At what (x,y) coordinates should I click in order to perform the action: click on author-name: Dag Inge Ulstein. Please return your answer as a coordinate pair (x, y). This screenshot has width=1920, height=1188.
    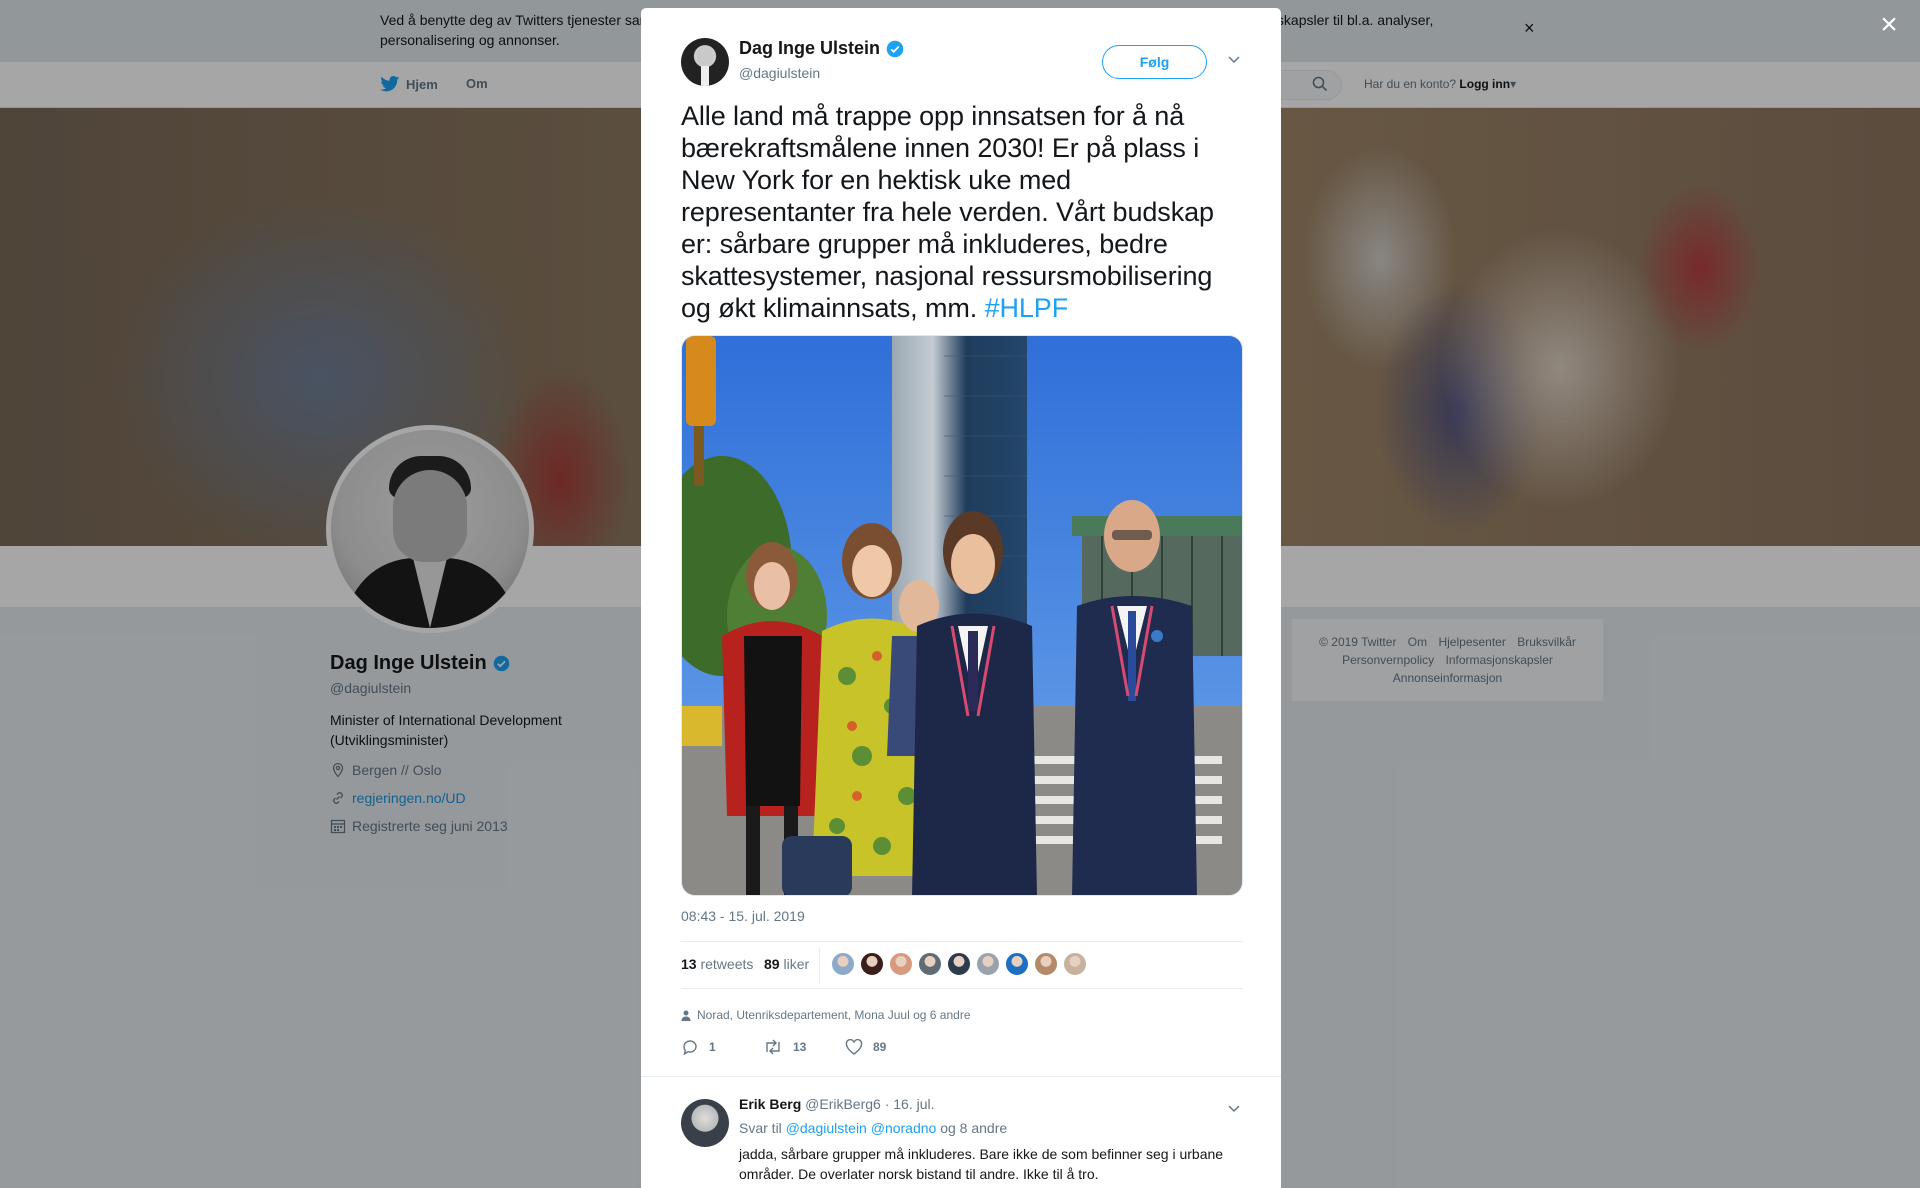
    Looking at the image, I should click on (821, 48).